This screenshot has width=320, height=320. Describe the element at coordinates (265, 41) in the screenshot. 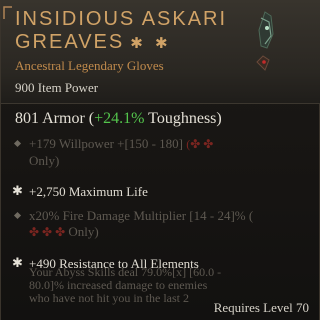

I see `gloves-item-icon` at that location.